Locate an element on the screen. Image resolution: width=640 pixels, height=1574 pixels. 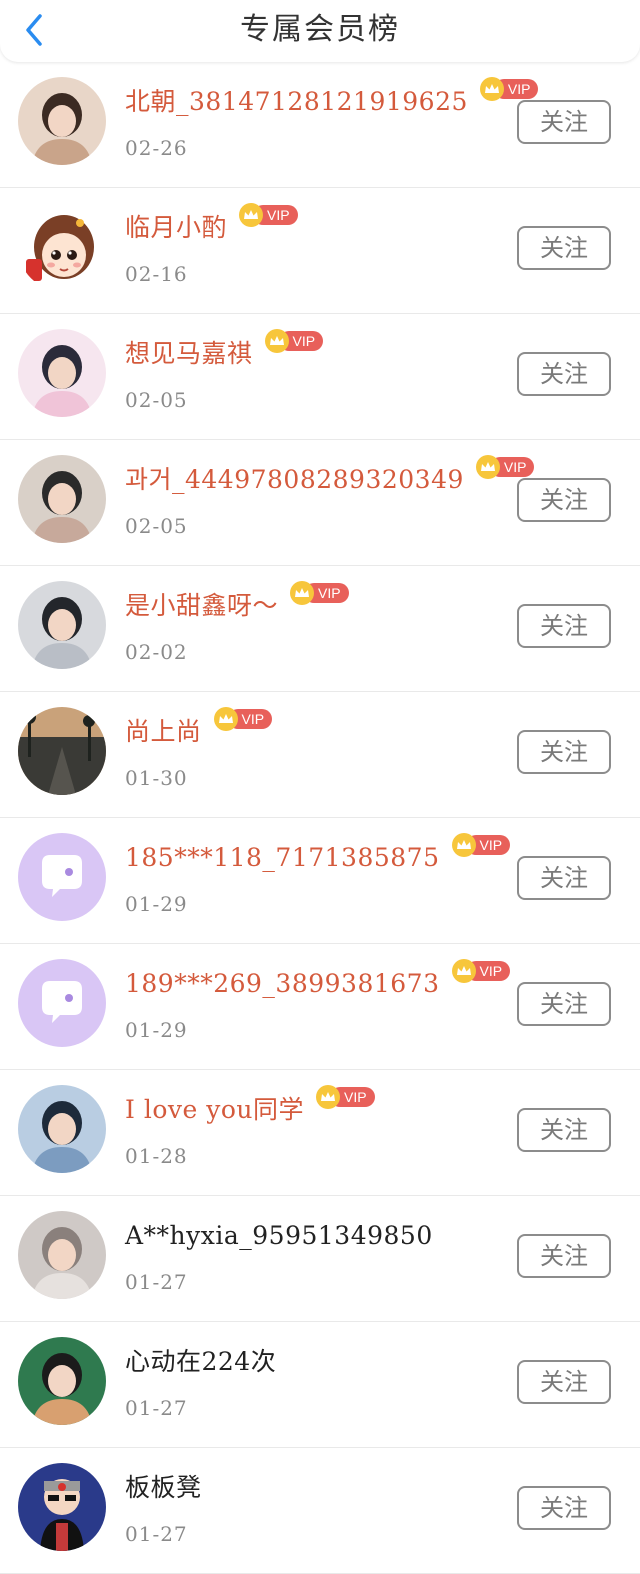
name-line: 想见马嘉祺 VIP is located at coordinates (224, 350).